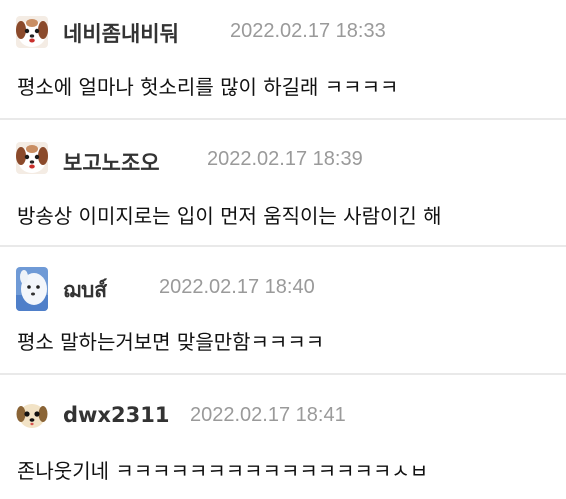 The image size is (566, 499). I want to click on white-dog-avatar-icon, so click(32, 289).